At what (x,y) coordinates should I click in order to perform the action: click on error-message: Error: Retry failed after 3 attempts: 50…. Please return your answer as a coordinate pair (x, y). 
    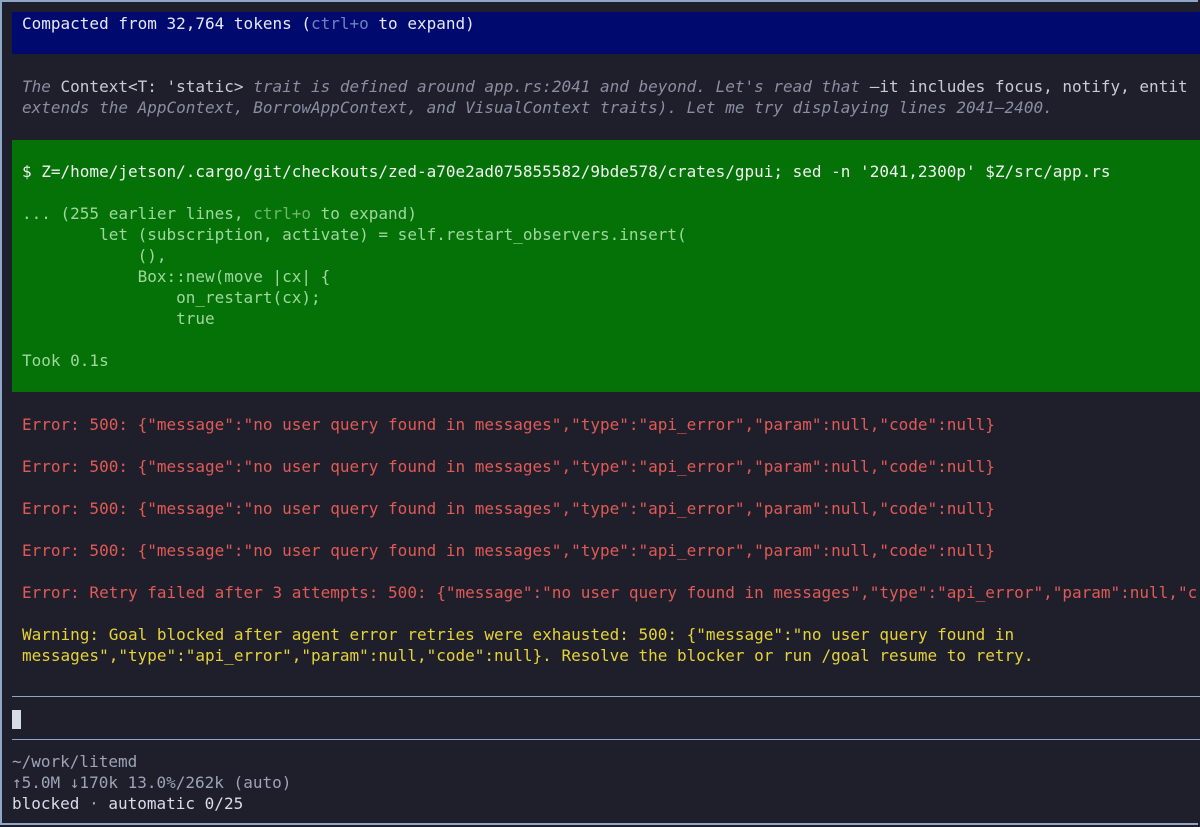
    Looking at the image, I should click on (610, 592).